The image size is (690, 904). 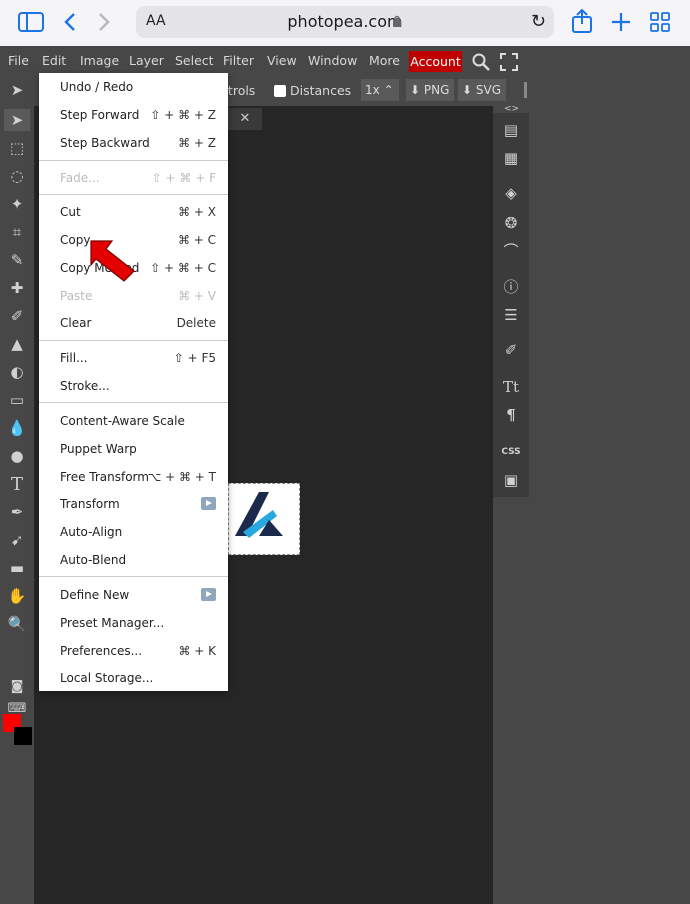 What do you see at coordinates (122, 421) in the screenshot?
I see `menu-item-label: Content-Aware Scale` at bounding box center [122, 421].